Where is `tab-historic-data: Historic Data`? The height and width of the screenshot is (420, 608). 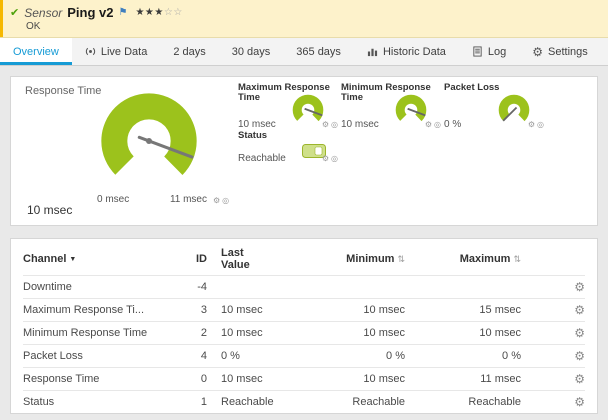 tab-historic-data: Historic Data is located at coordinates (406, 51).